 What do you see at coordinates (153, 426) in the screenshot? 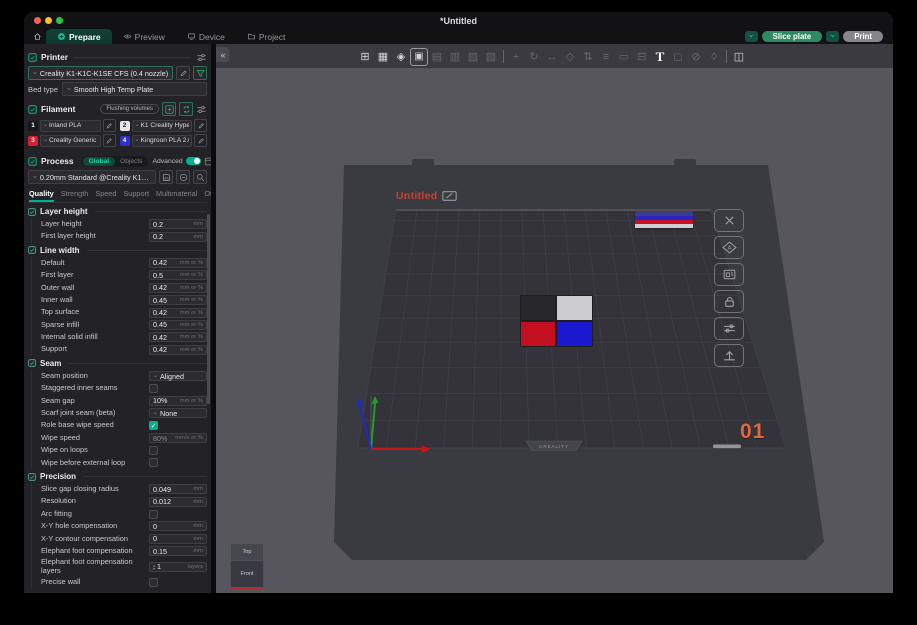
I see `setting-checkbox: ✓` at bounding box center [153, 426].